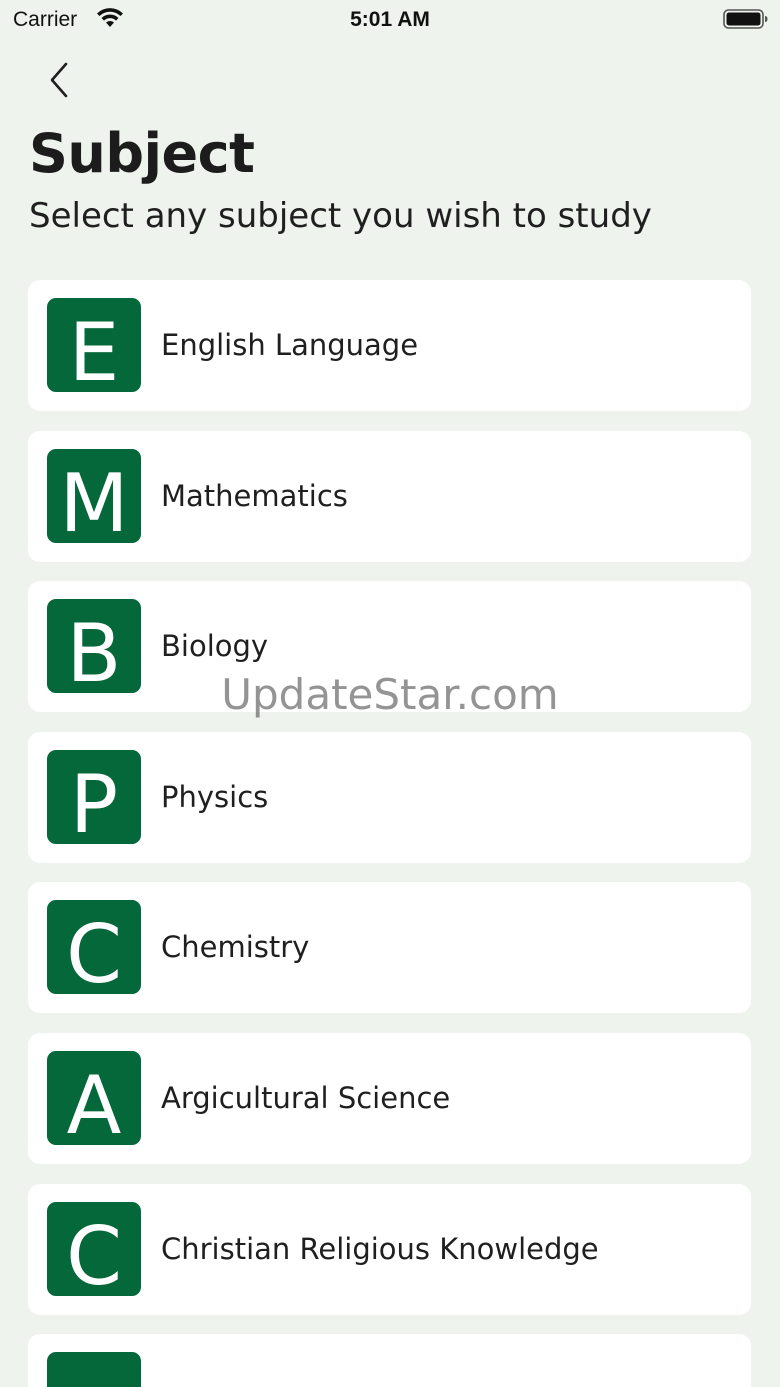  I want to click on subject-label: Christian Religious Knowledge, so click(380, 1249).